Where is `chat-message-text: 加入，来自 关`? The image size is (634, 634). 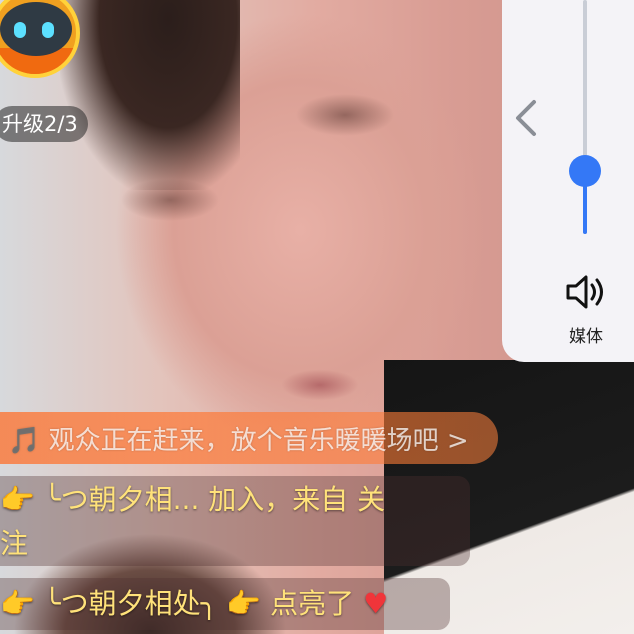
chat-message-text: 加入，来自 关 is located at coordinates (292, 499).